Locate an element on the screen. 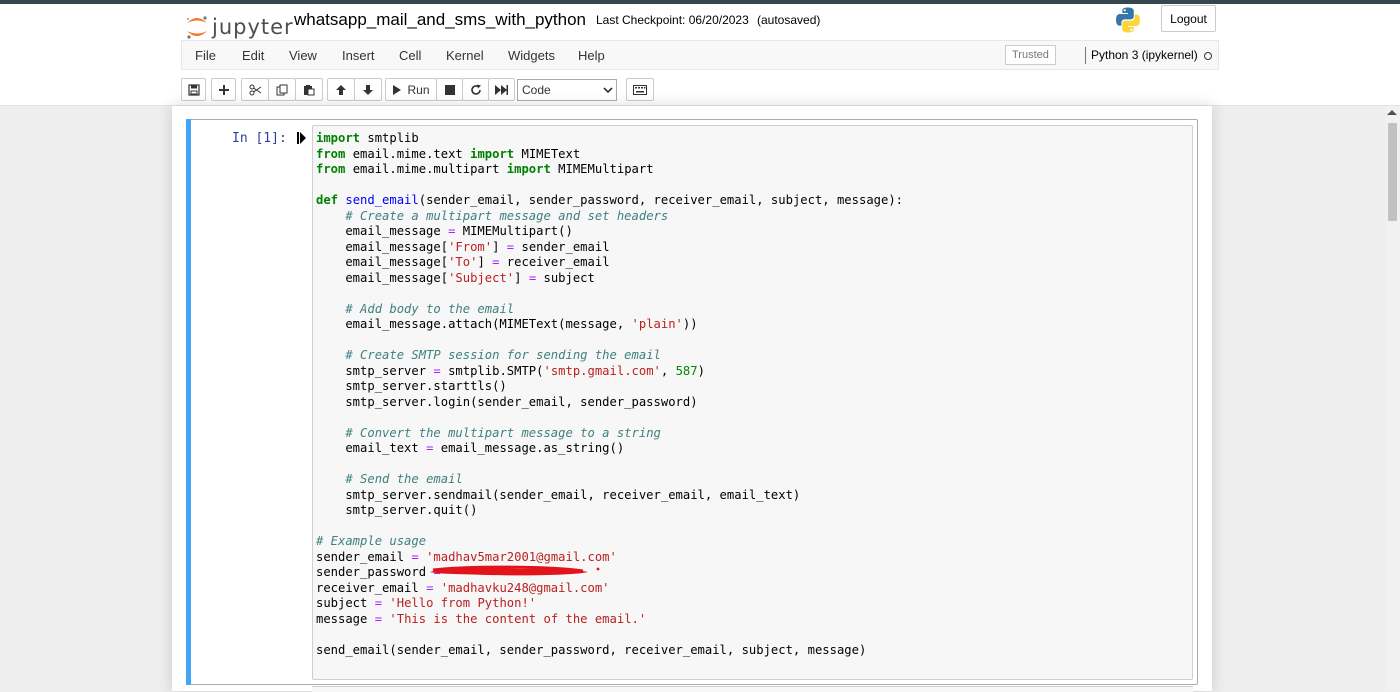 Image resolution: width=1400 pixels, height=692 pixels. fast-forward-icon is located at coordinates (501, 89).